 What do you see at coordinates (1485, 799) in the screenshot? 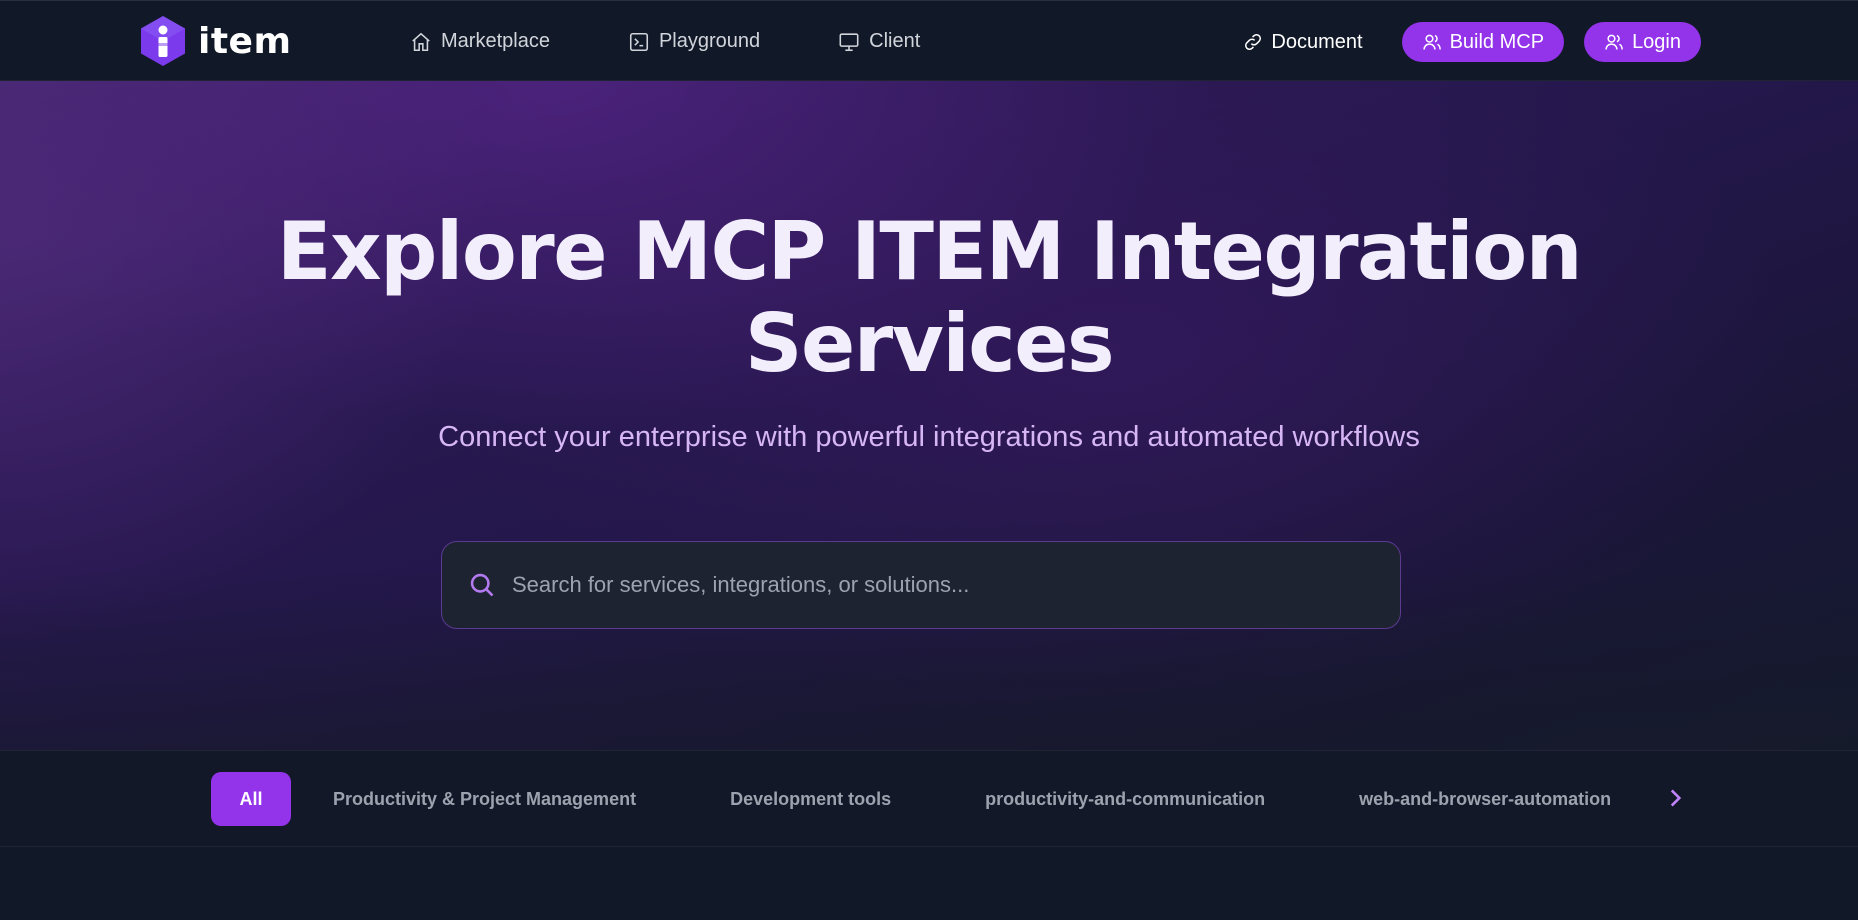
I see `category-tab-web-and-browser-automation: web-and-browser-automation` at bounding box center [1485, 799].